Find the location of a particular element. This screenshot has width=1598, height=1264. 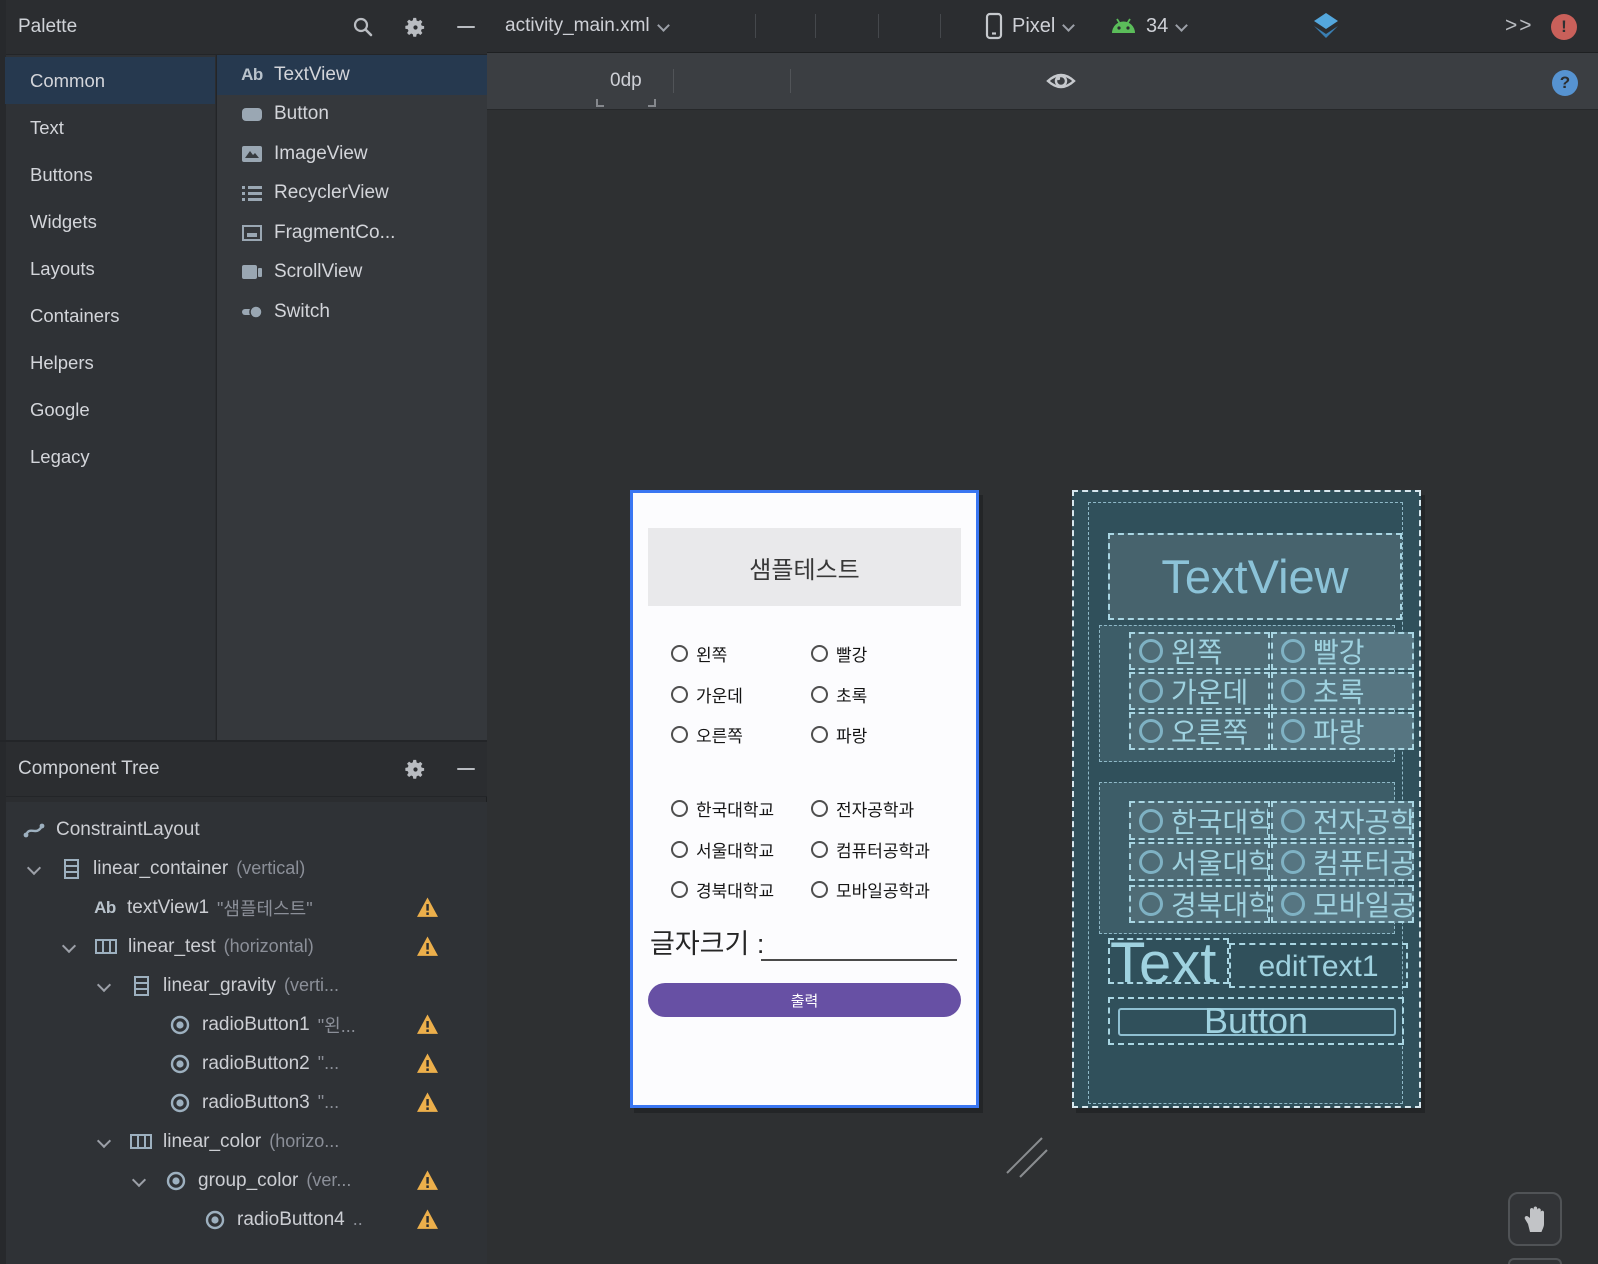

radio-dept1: 전자공학과 is located at coordinates (862, 808).